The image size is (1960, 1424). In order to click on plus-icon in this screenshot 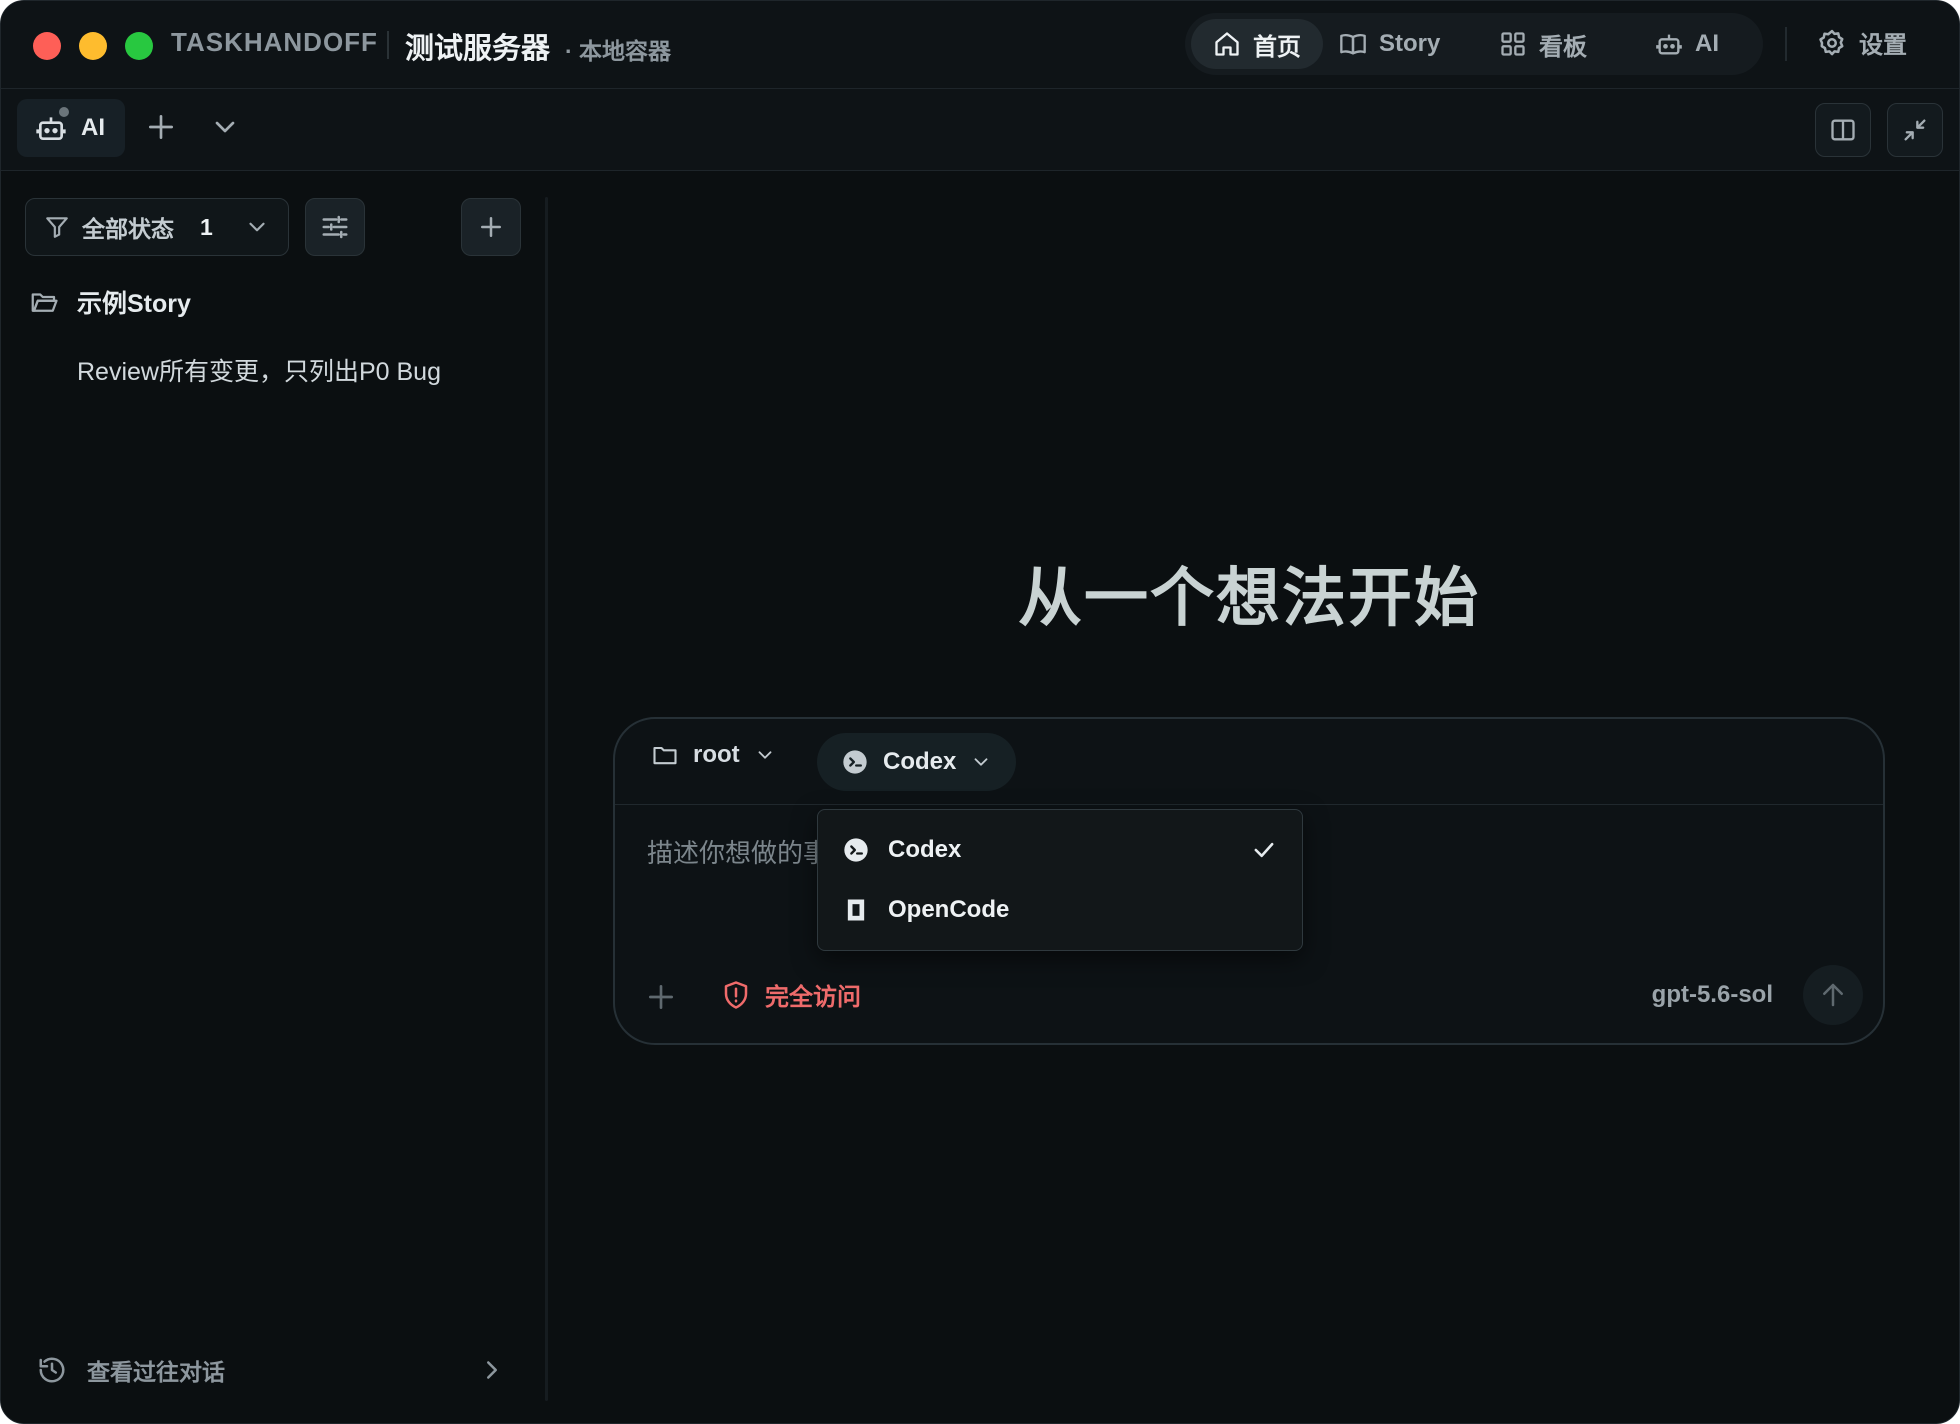, I will do `click(491, 227)`.